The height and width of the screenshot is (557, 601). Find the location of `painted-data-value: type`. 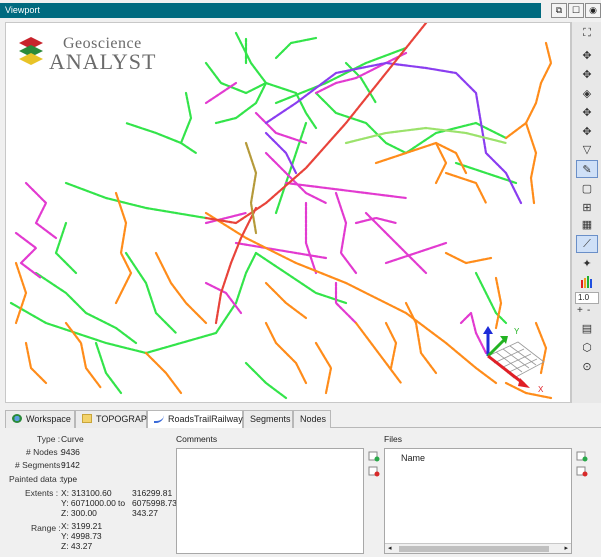

painted-data-value: type is located at coordinates (69, 479).